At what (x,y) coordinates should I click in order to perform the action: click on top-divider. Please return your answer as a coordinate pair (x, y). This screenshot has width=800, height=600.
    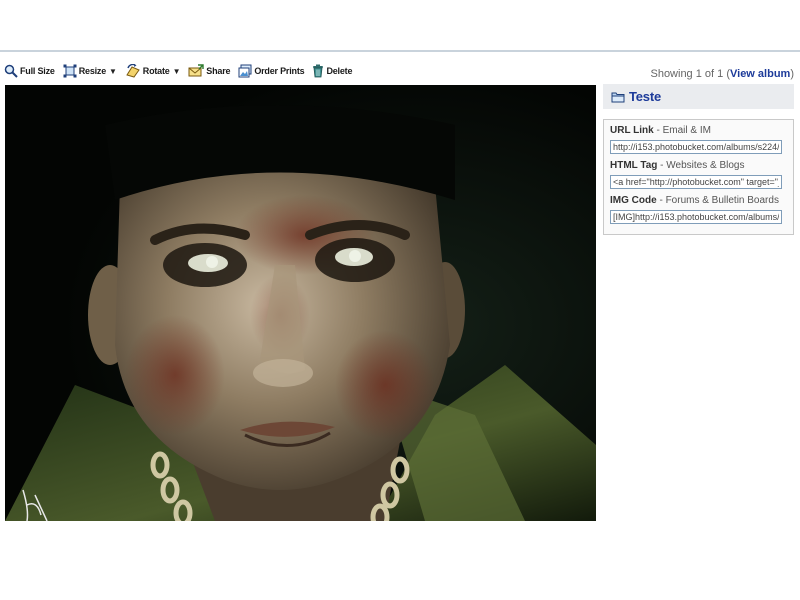
    Looking at the image, I should click on (400, 51).